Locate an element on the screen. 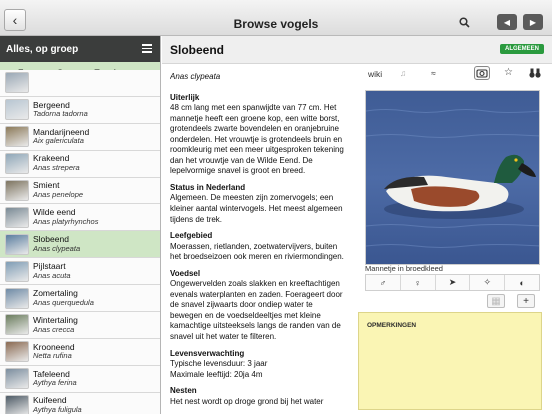  bird-photo is located at coordinates (452, 177).